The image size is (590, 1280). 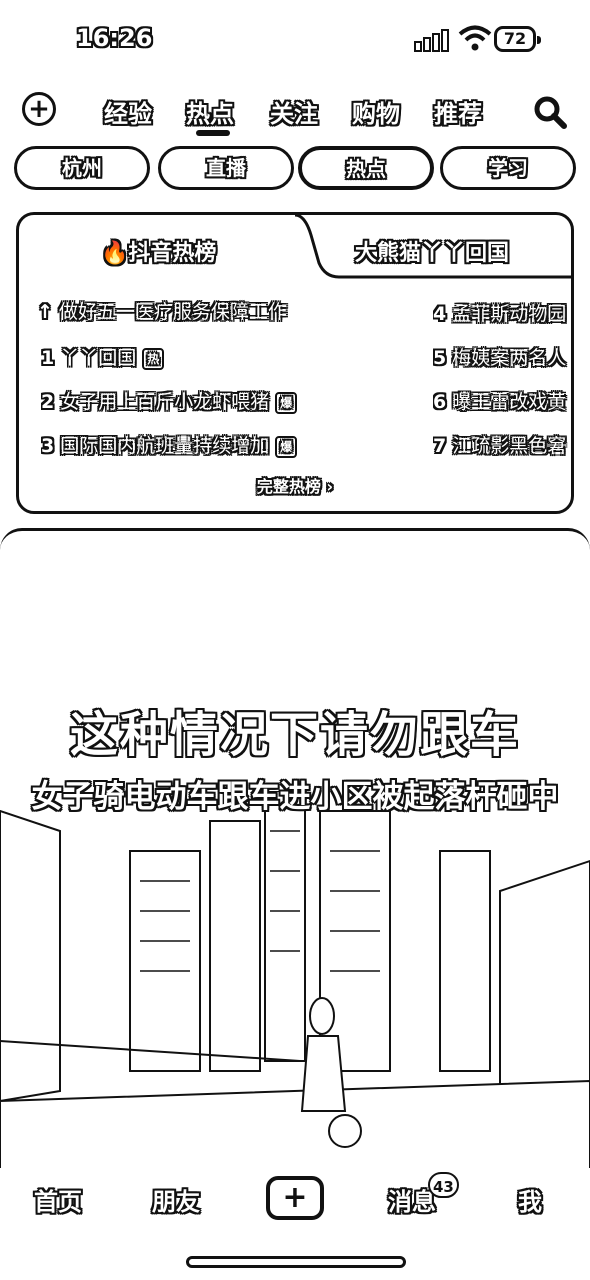 What do you see at coordinates (509, 446) in the screenshot?
I see `hot-item-text: 江疏影黑色窘` at bounding box center [509, 446].